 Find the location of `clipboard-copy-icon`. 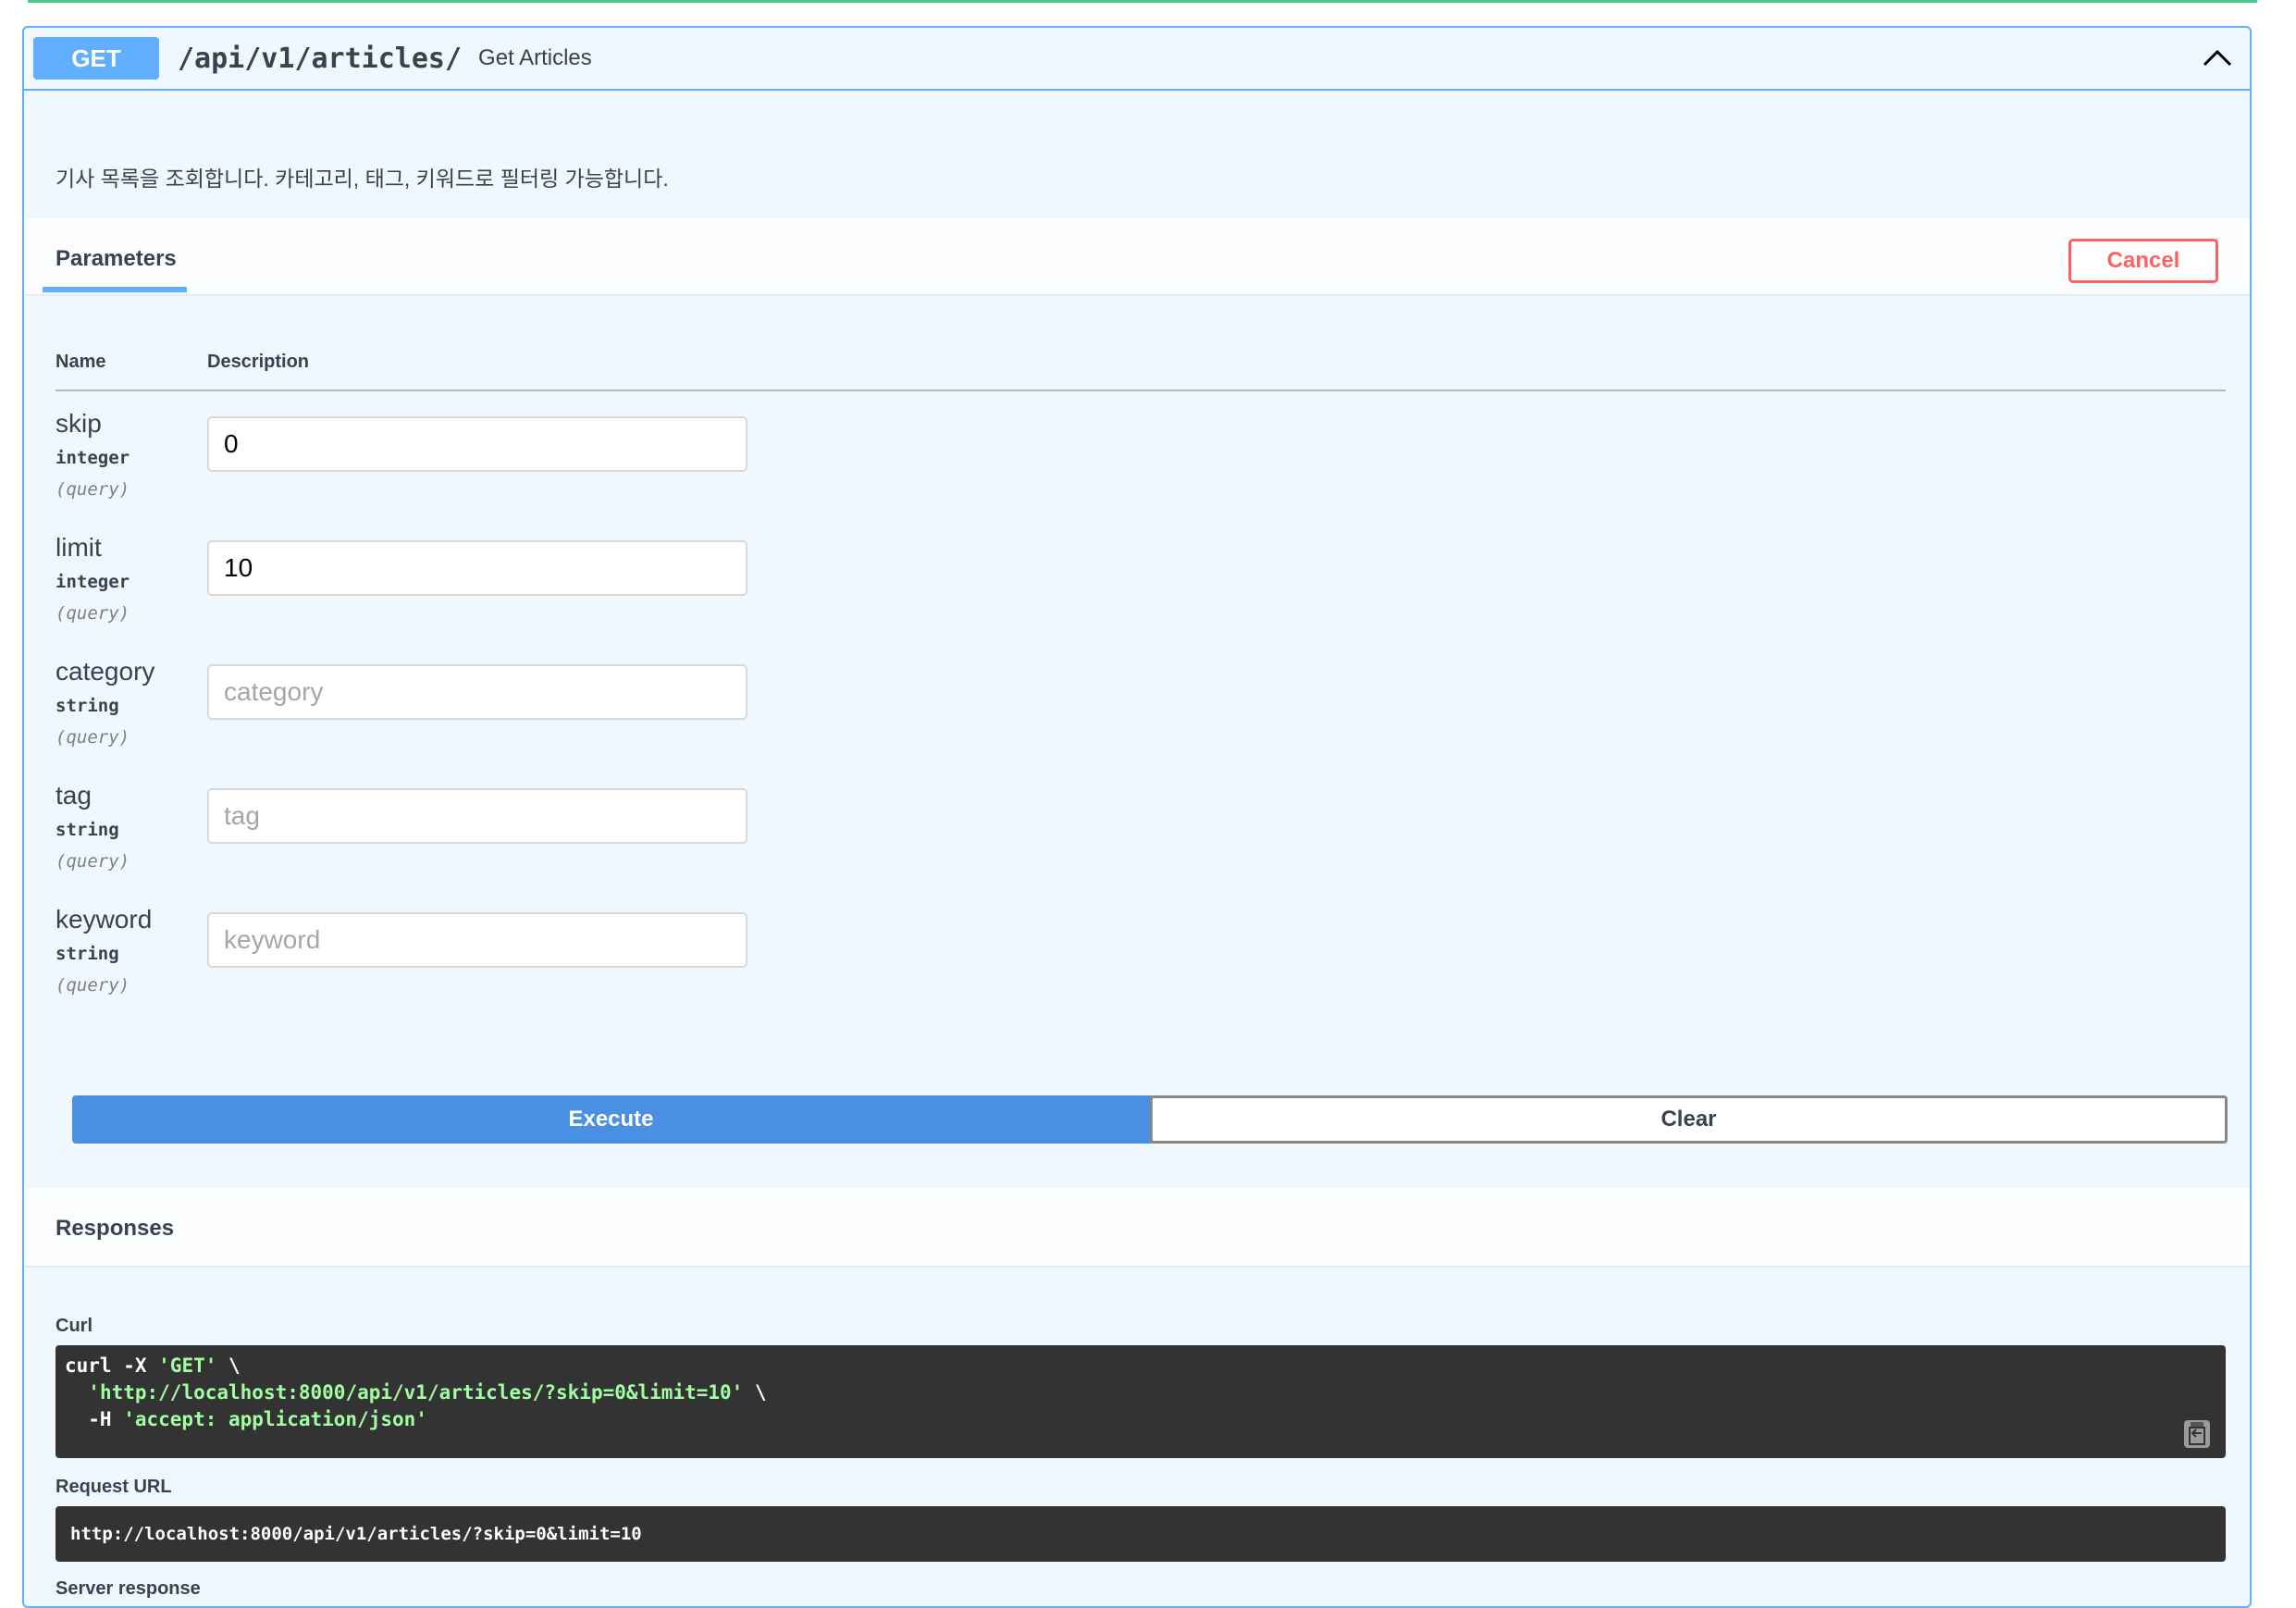

clipboard-copy-icon is located at coordinates (2197, 1434).